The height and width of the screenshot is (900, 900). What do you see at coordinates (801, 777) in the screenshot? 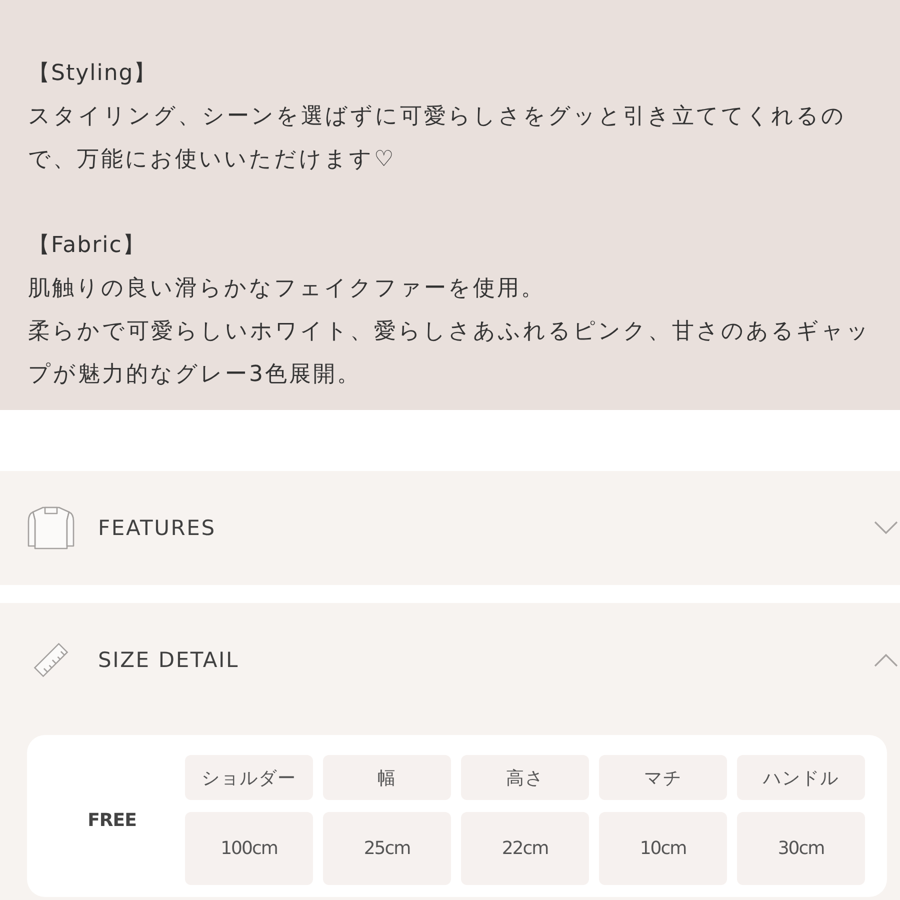
I see `column-header: ハンドル` at bounding box center [801, 777].